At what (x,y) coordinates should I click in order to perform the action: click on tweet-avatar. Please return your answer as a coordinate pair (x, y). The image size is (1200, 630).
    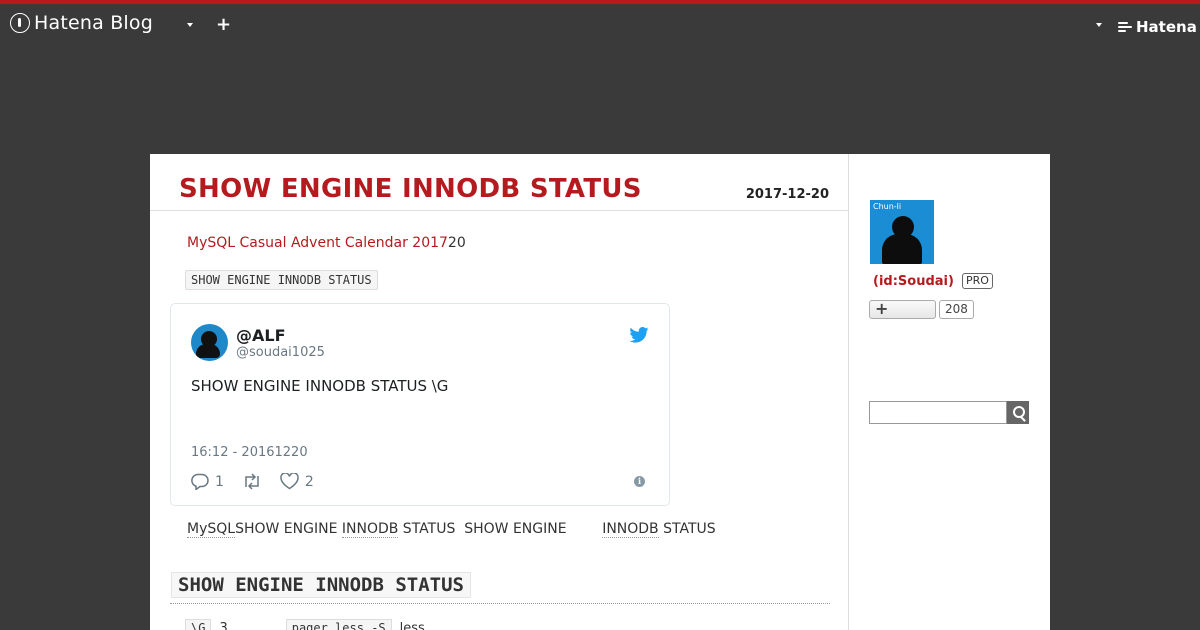
    Looking at the image, I should click on (209, 342).